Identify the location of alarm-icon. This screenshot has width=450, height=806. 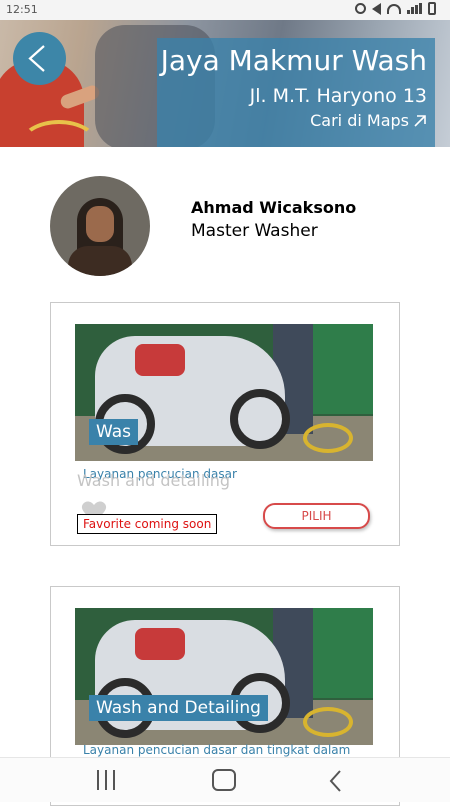
(360, 8).